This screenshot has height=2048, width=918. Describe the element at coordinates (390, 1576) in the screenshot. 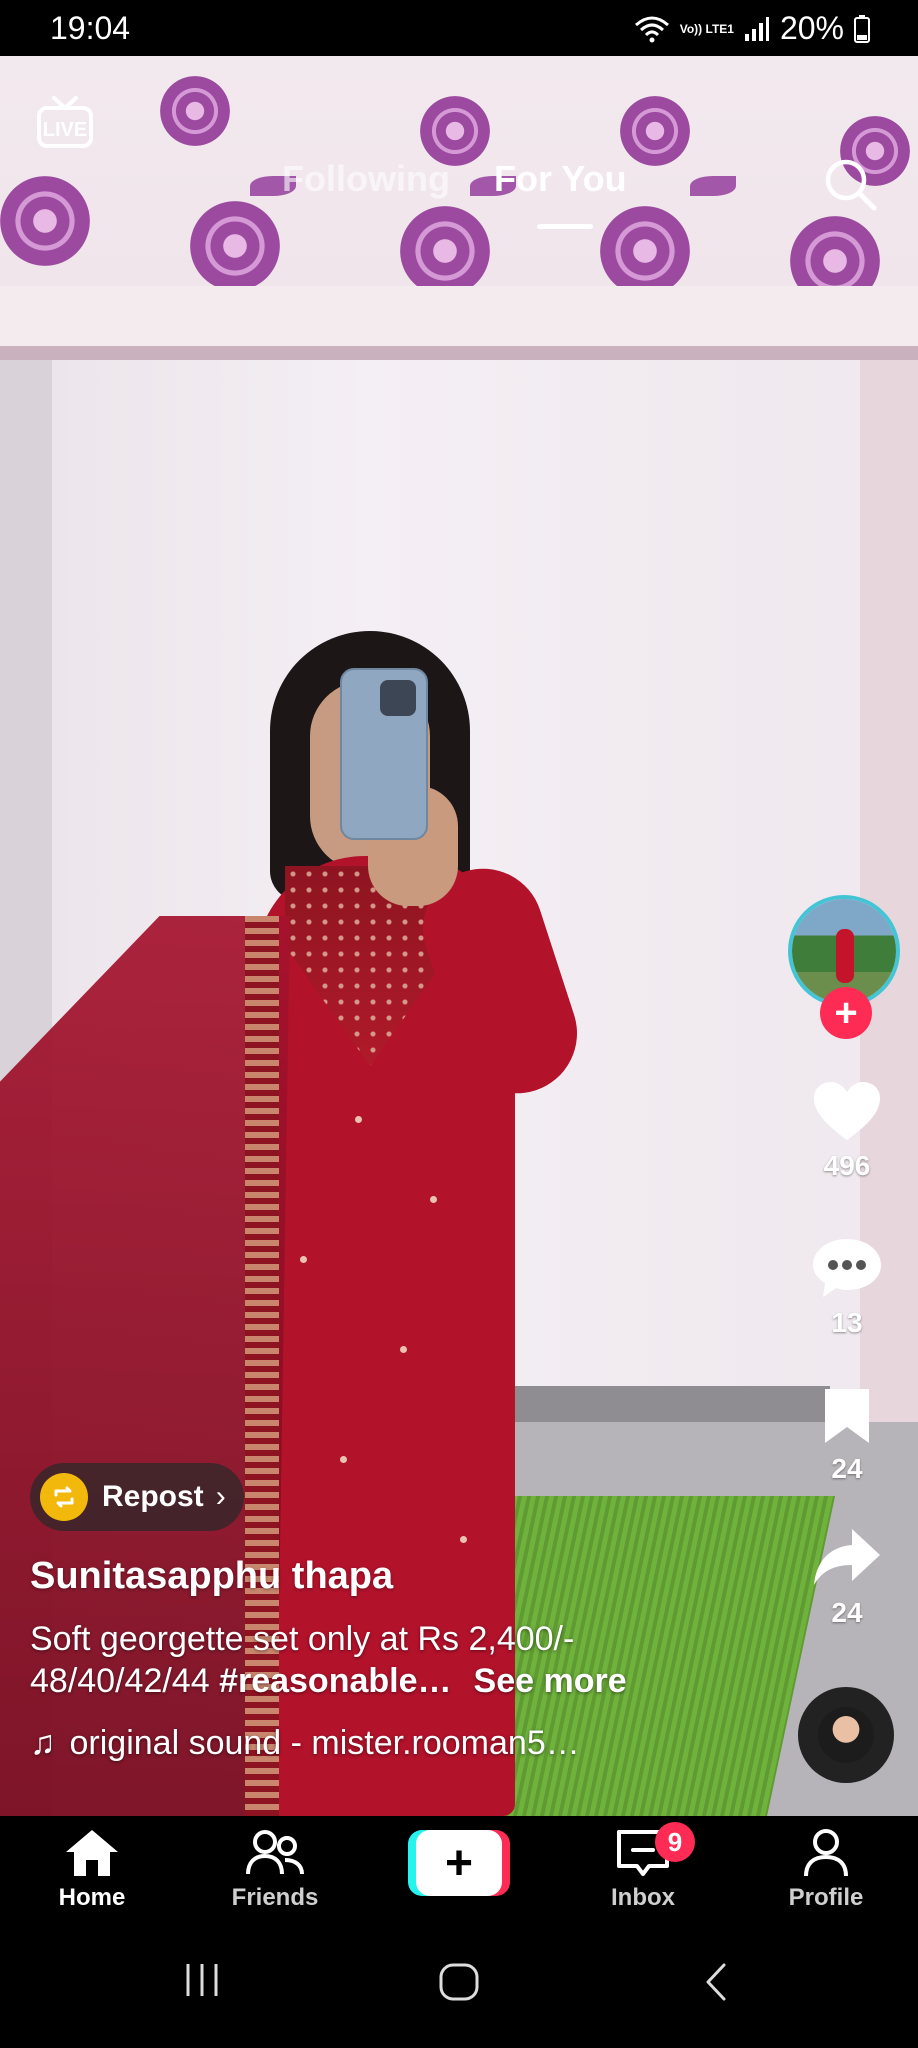

I see `creator-username: Sunitasapphu thapa` at that location.